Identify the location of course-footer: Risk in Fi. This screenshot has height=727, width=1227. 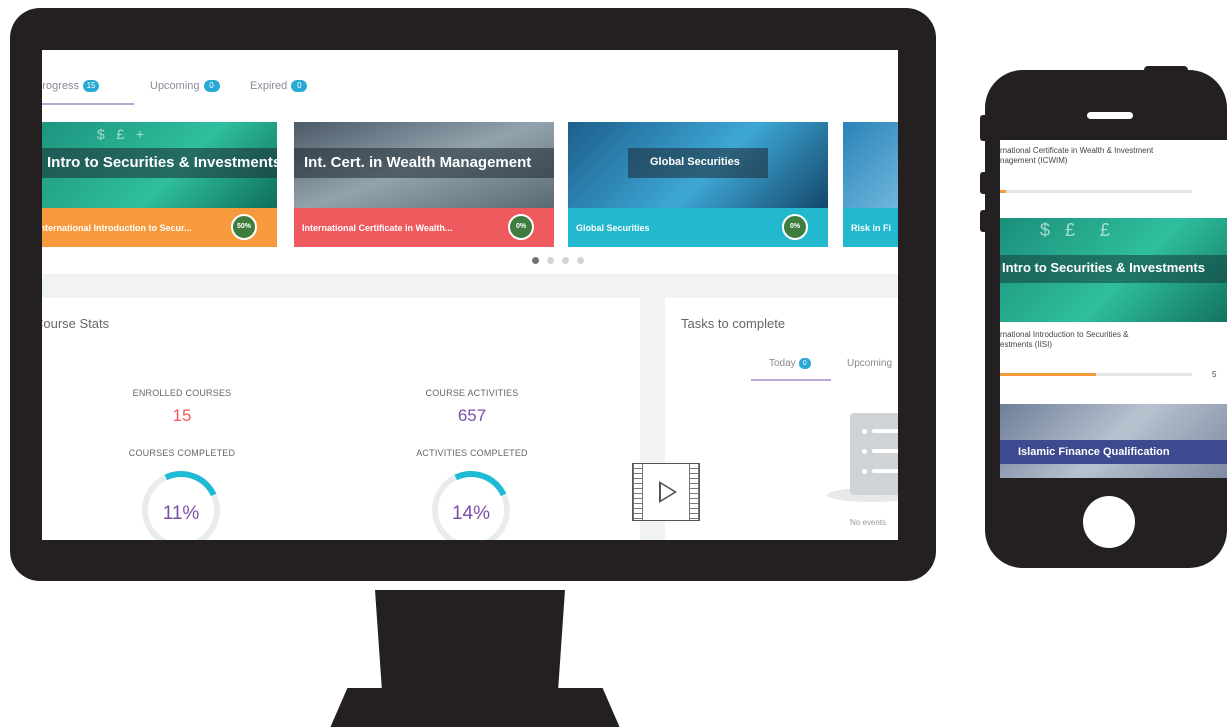
(870, 227).